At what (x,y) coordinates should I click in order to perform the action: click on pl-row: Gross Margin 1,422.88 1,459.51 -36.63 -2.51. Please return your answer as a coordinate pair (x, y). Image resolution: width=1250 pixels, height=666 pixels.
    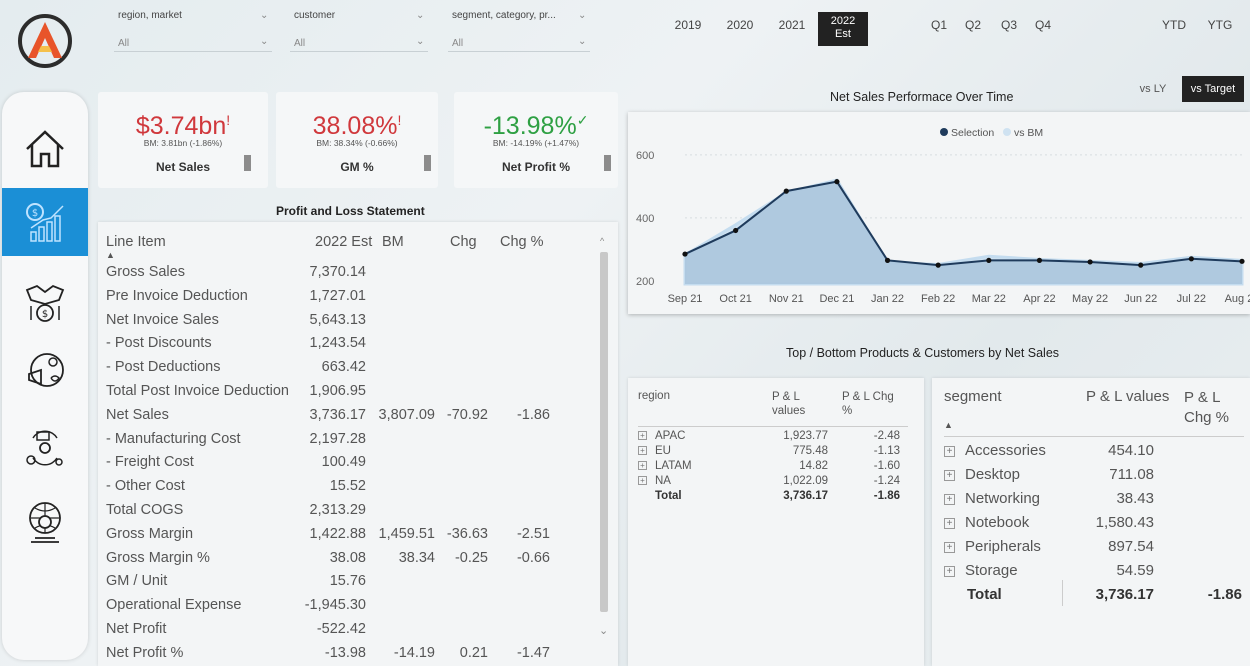
    Looking at the image, I should click on (348, 538).